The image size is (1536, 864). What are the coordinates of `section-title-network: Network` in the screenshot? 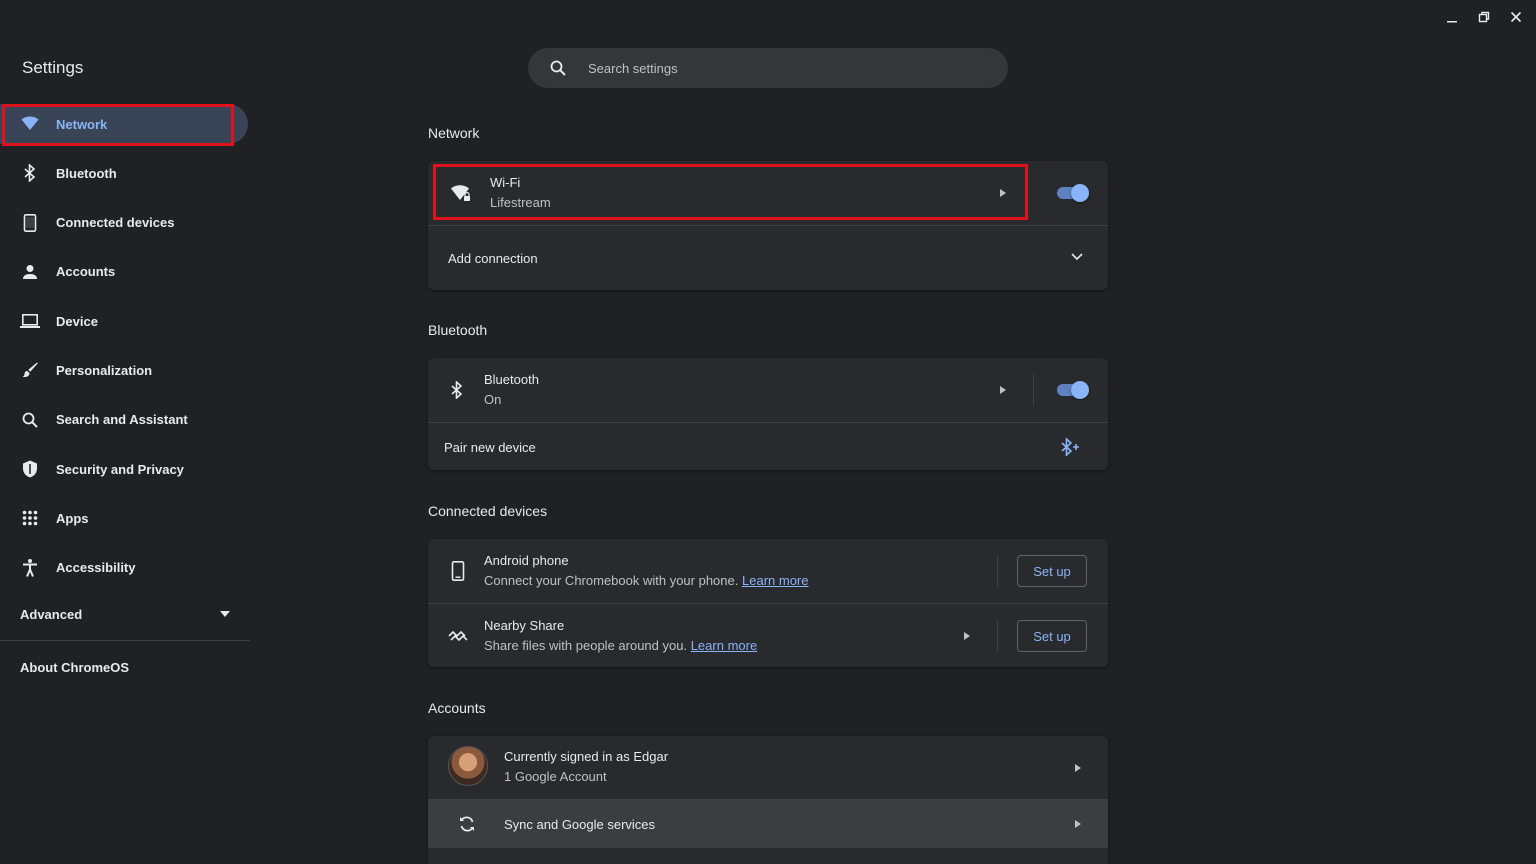 It's located at (454, 133).